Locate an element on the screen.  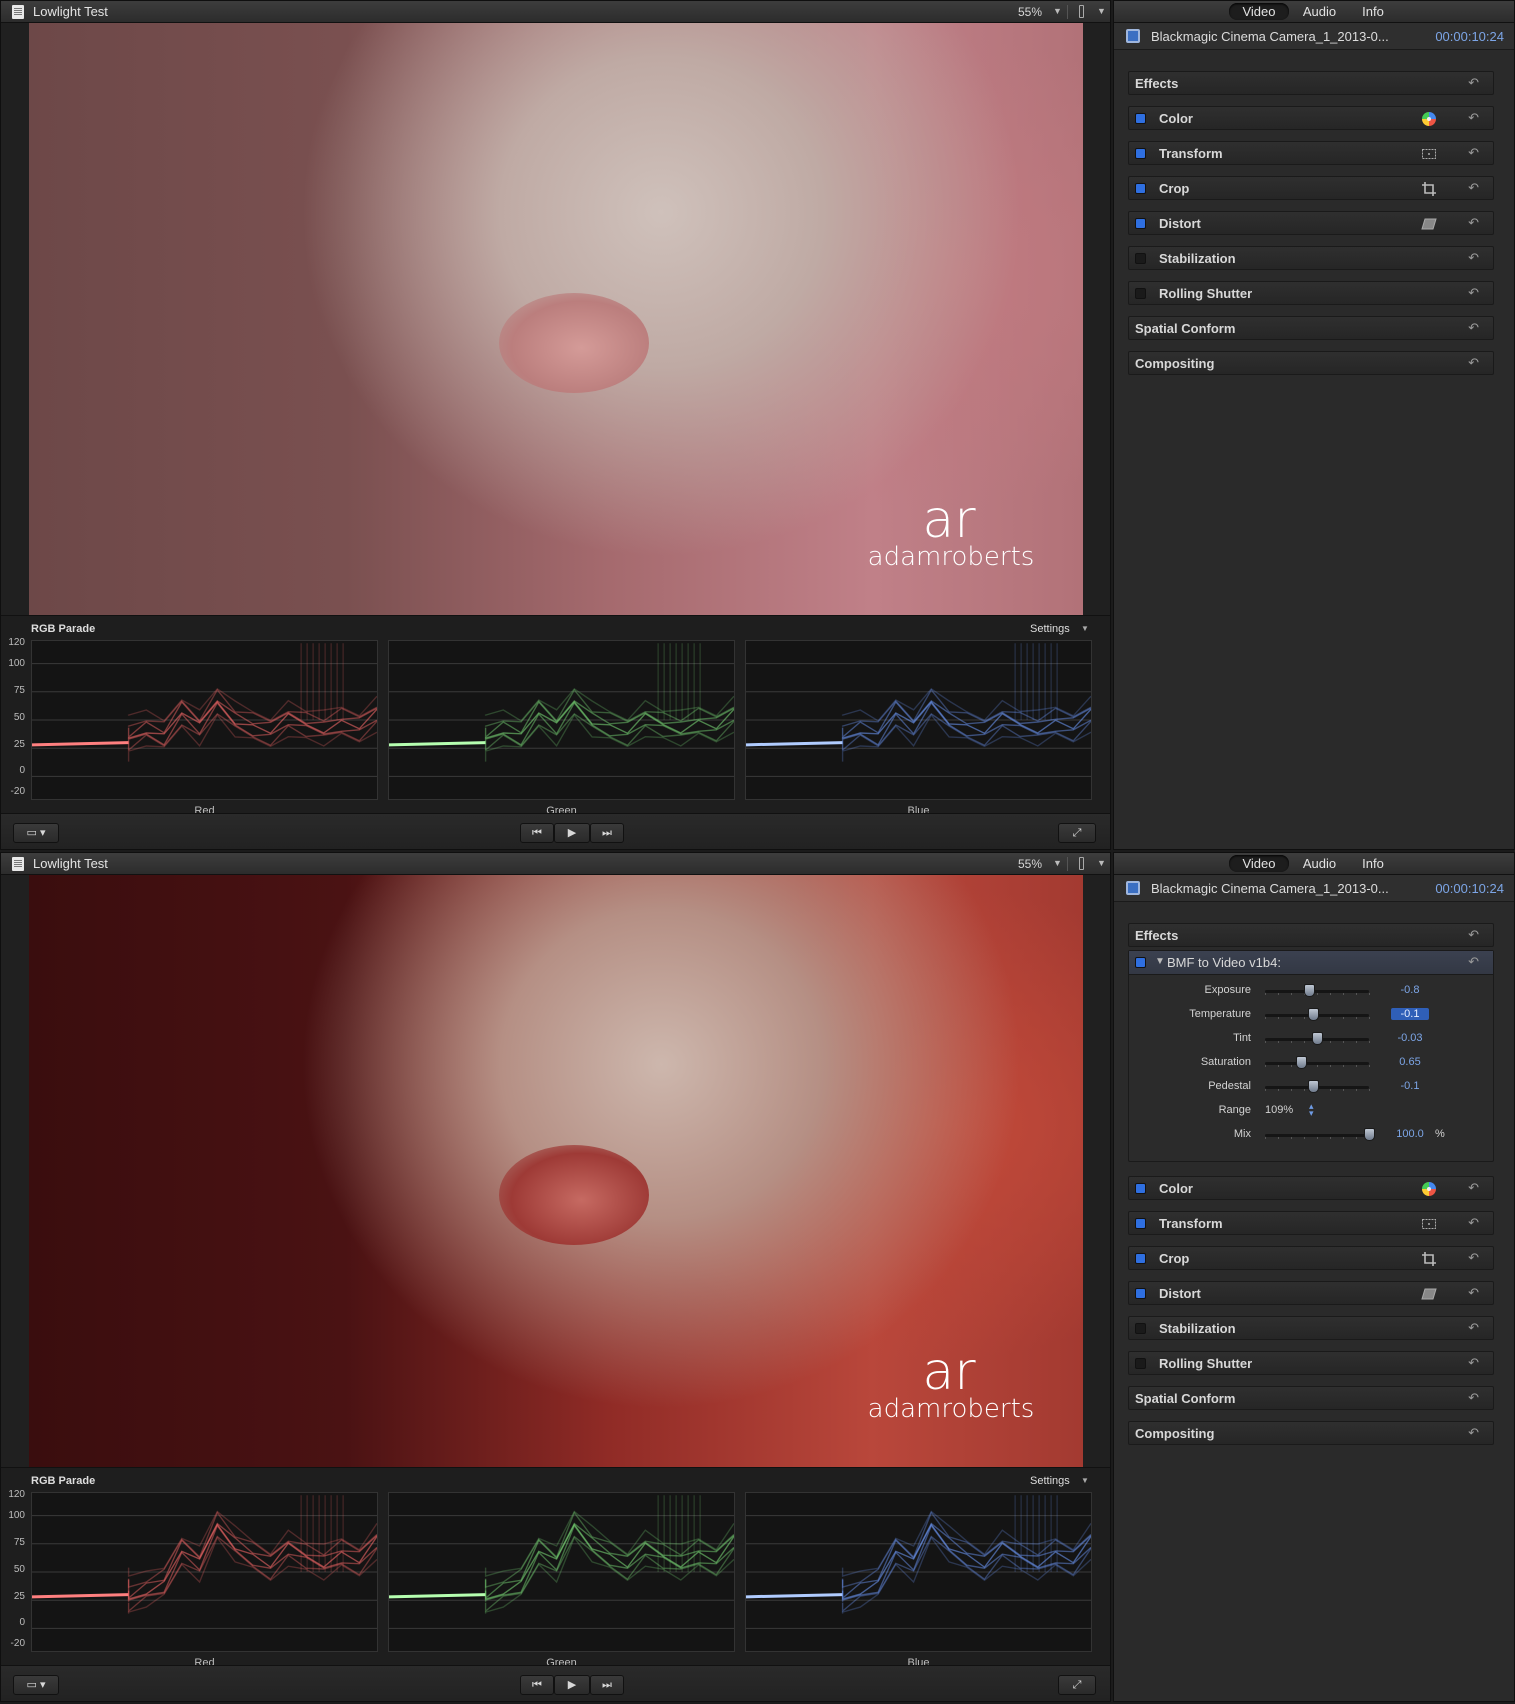
param-value: 0.65 is located at coordinates (1410, 1062).